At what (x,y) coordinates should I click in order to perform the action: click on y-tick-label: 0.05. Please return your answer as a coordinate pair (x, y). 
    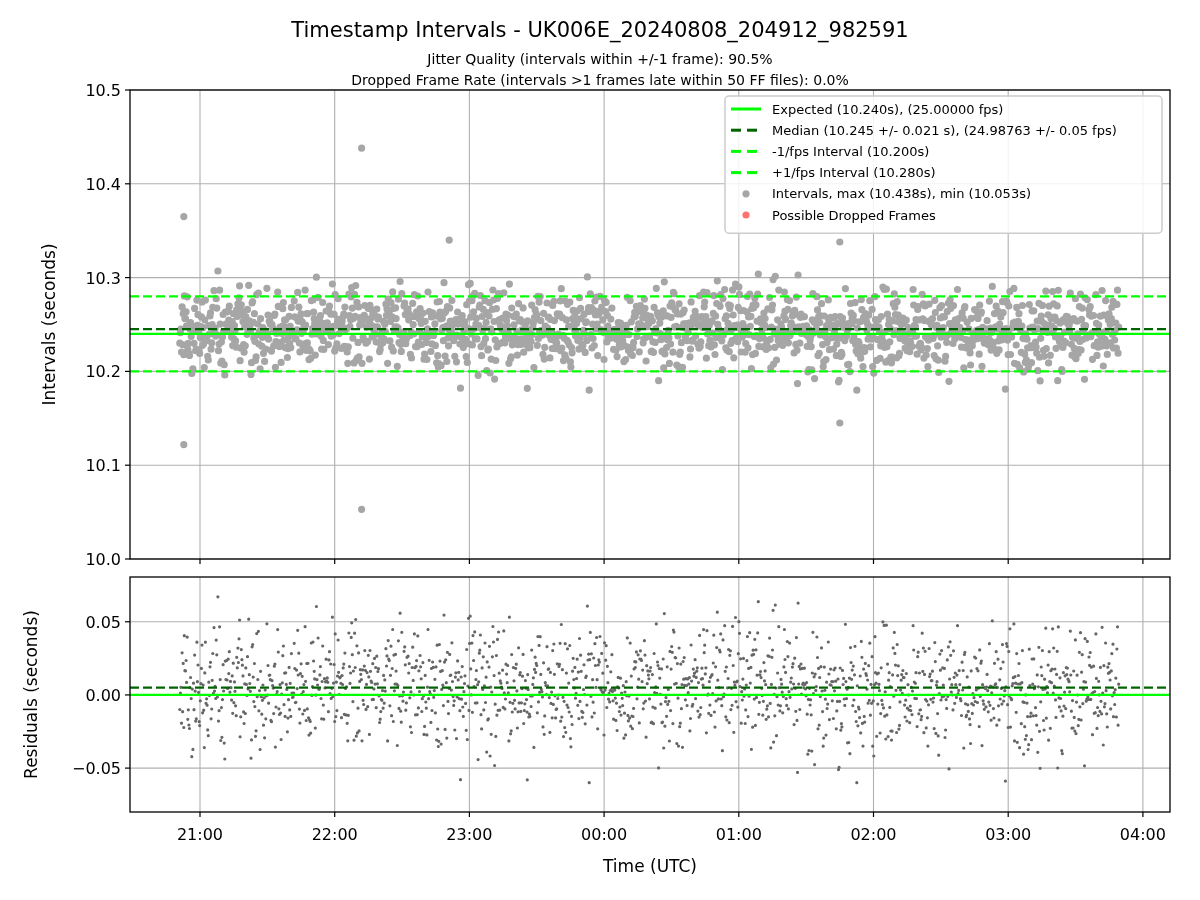
    Looking at the image, I should click on (103, 622).